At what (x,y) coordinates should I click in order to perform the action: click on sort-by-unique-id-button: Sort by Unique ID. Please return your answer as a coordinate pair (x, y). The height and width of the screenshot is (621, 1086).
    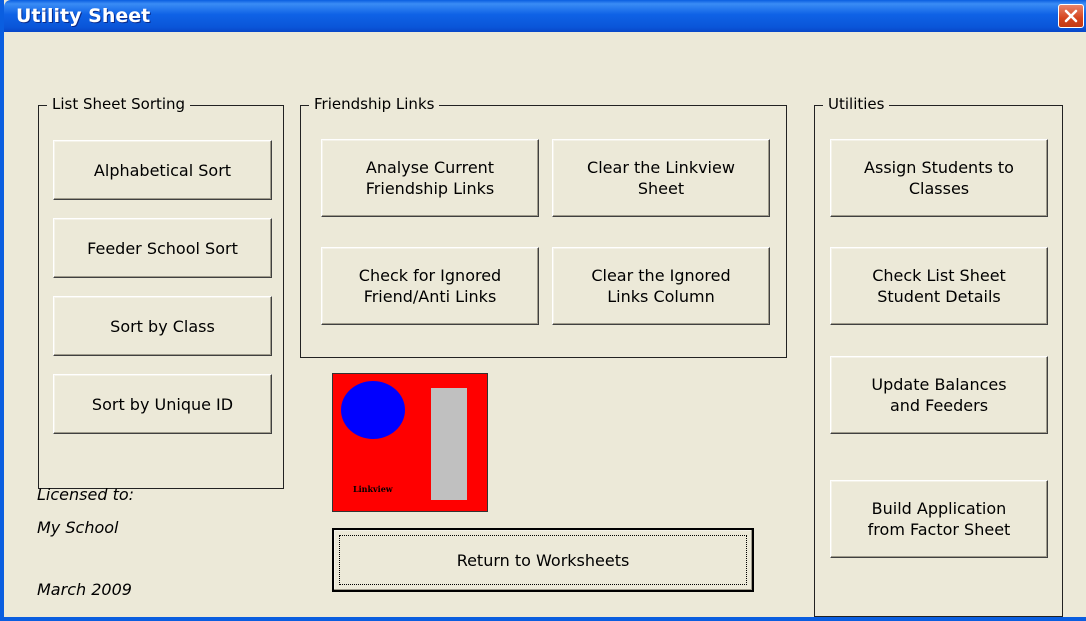
    Looking at the image, I should click on (162, 404).